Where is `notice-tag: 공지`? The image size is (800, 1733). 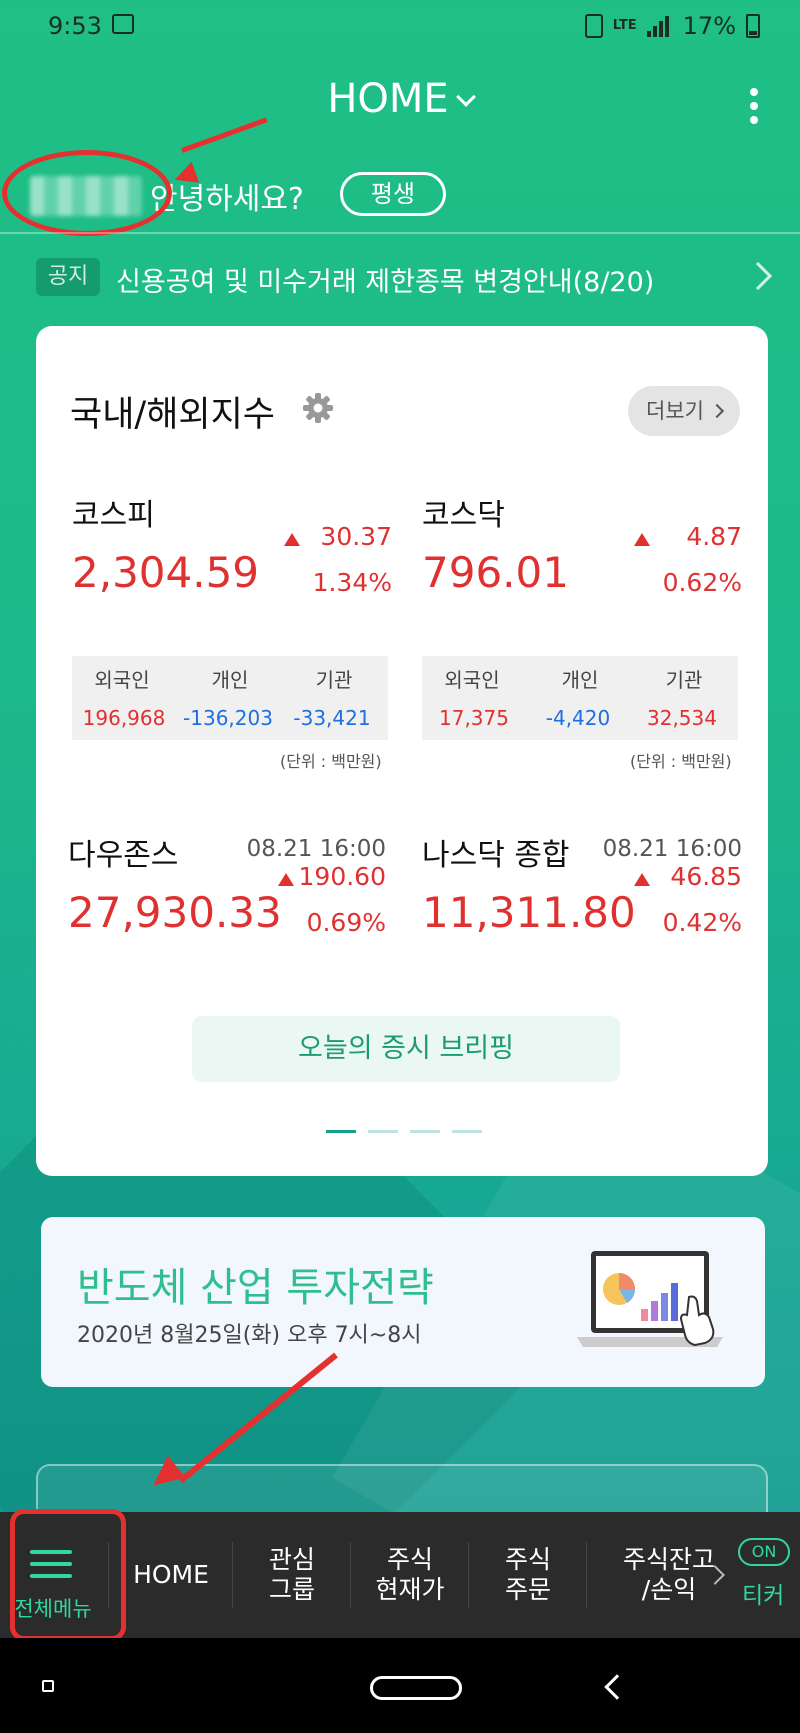 notice-tag: 공지 is located at coordinates (68, 277).